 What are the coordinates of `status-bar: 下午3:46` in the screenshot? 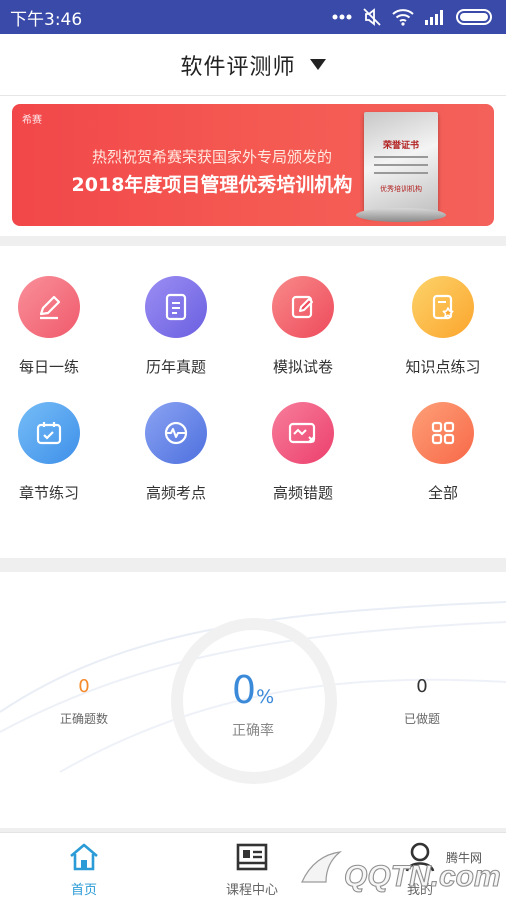 It's located at (253, 17).